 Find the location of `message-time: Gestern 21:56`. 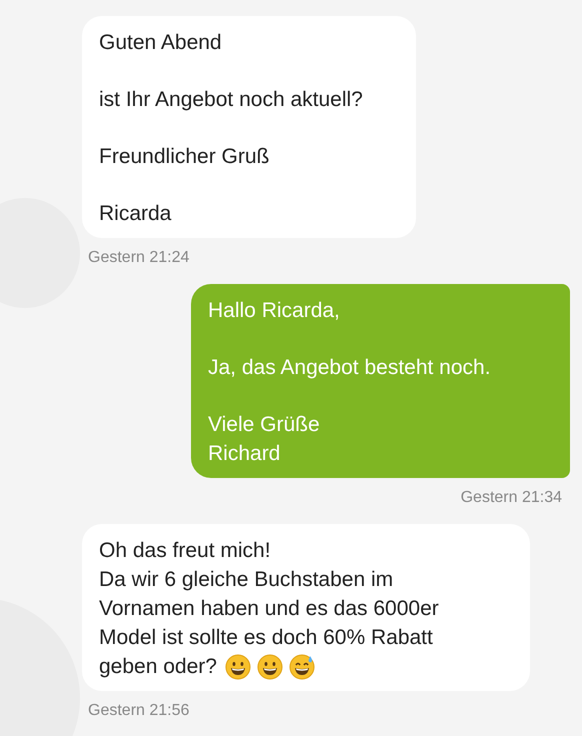

message-time: Gestern 21:56 is located at coordinates (138, 711).